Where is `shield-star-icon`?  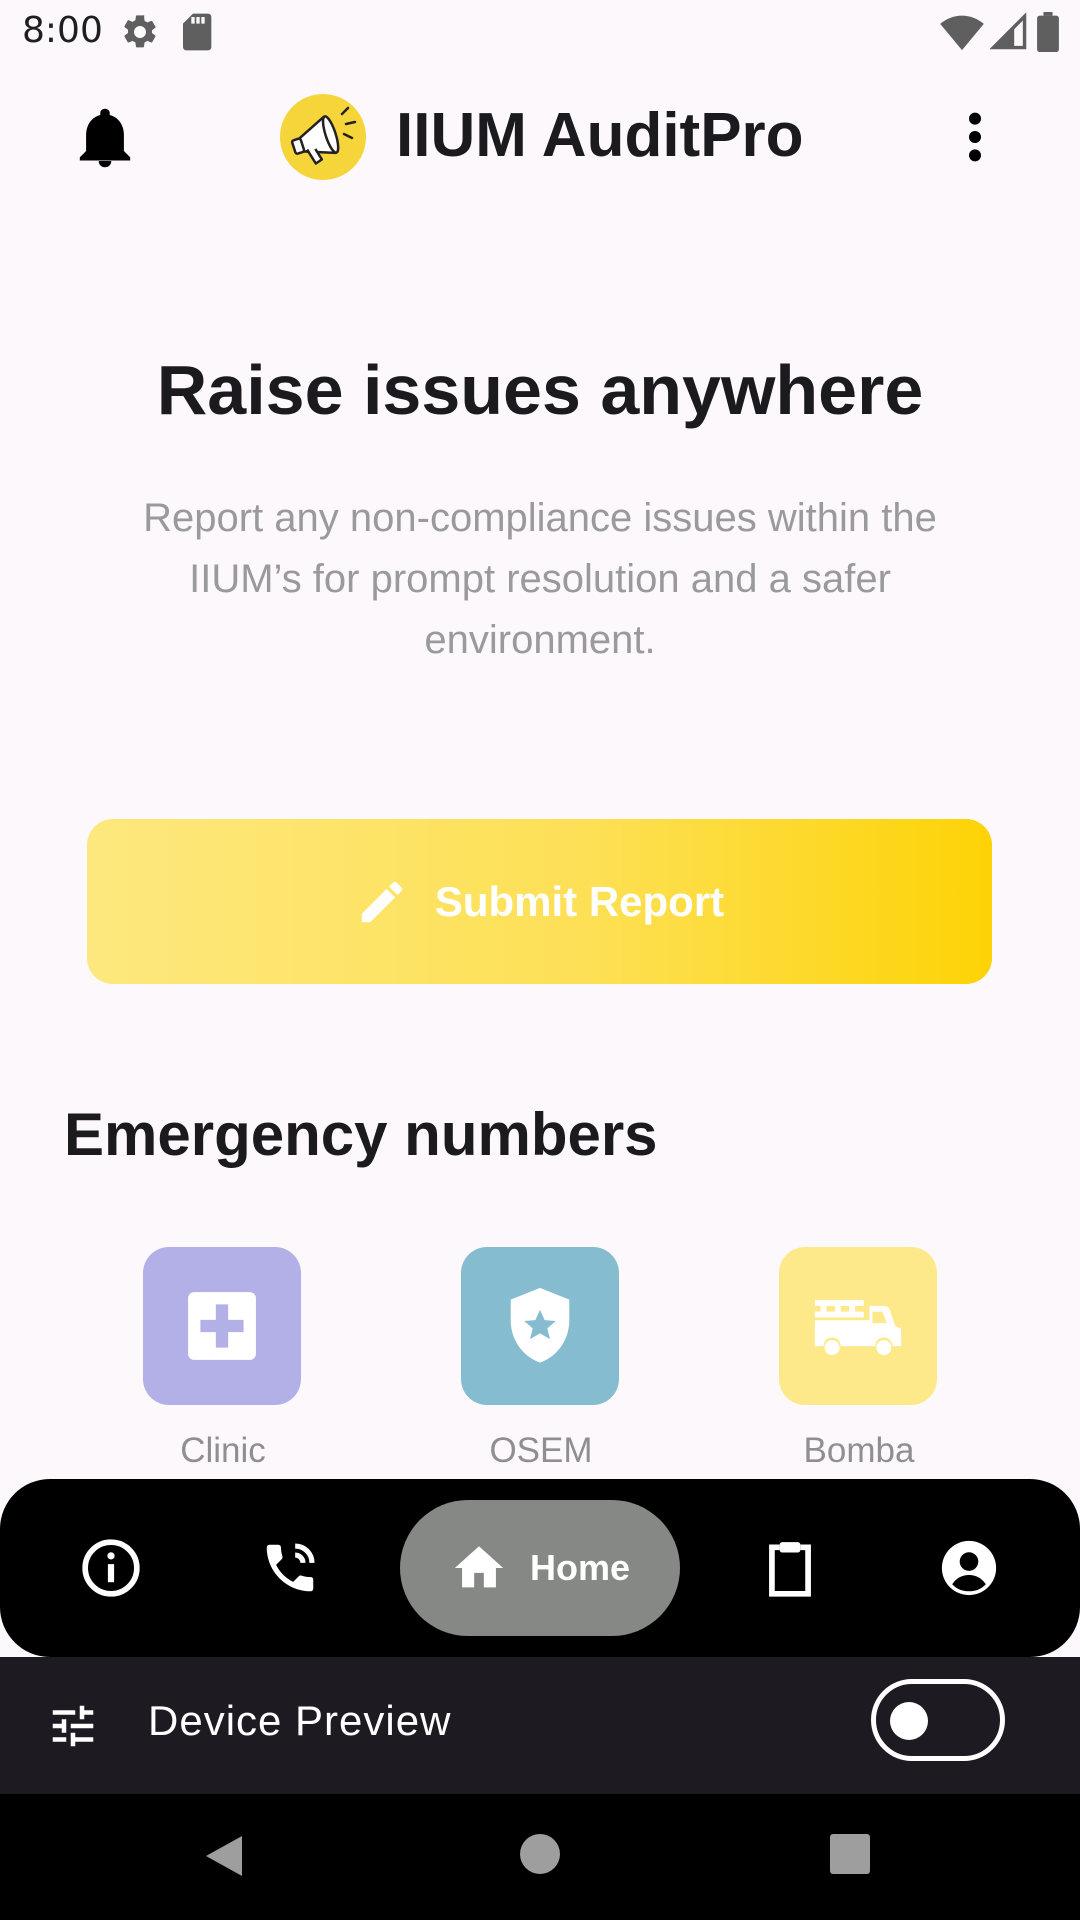
shield-star-icon is located at coordinates (540, 1325).